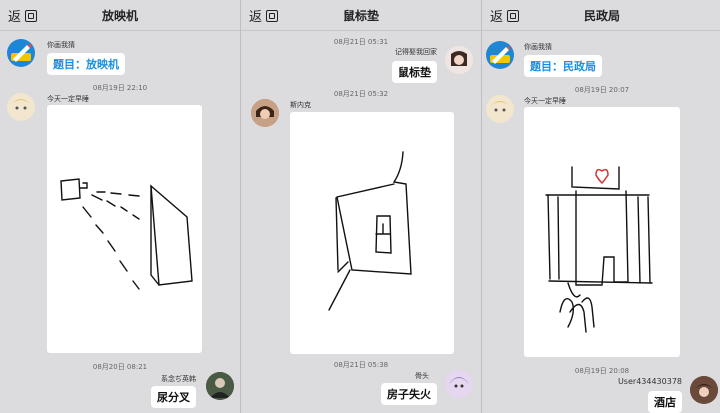 The width and height of the screenshot is (720, 413). I want to click on page-title: 民政局, so click(601, 16).